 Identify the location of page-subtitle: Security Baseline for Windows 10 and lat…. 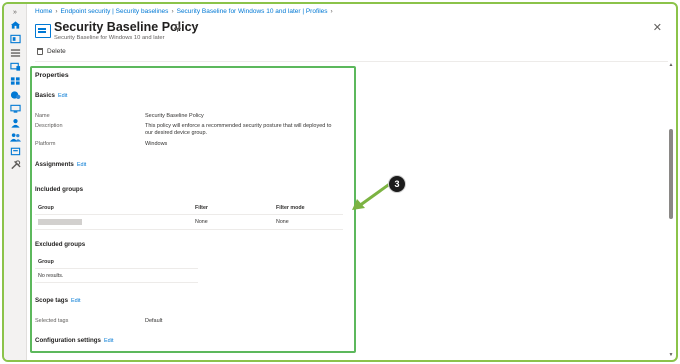
(109, 38).